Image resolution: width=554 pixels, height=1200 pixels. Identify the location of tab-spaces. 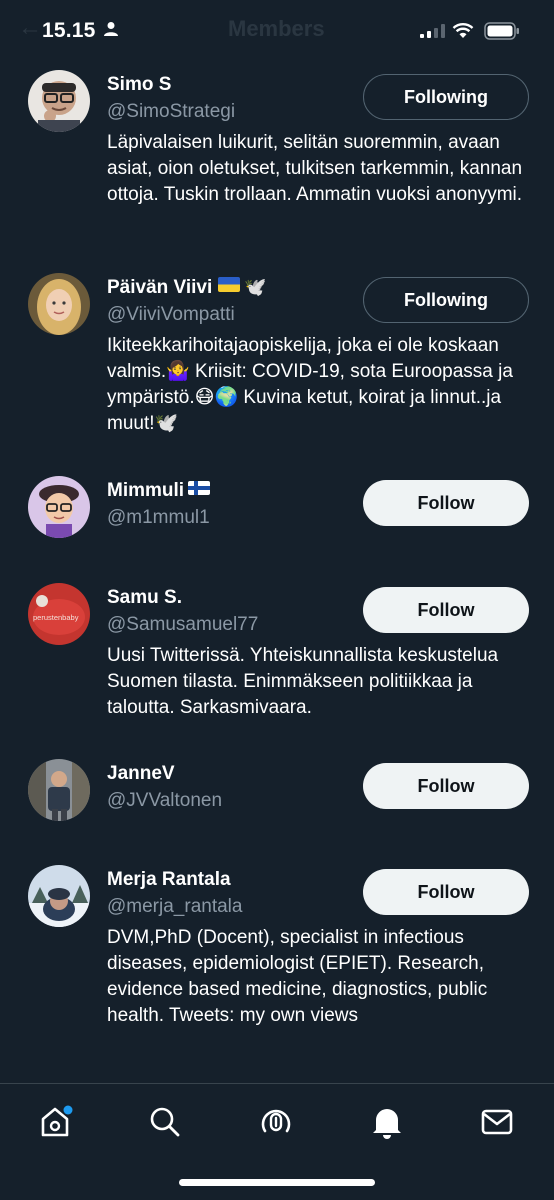
(276, 1122).